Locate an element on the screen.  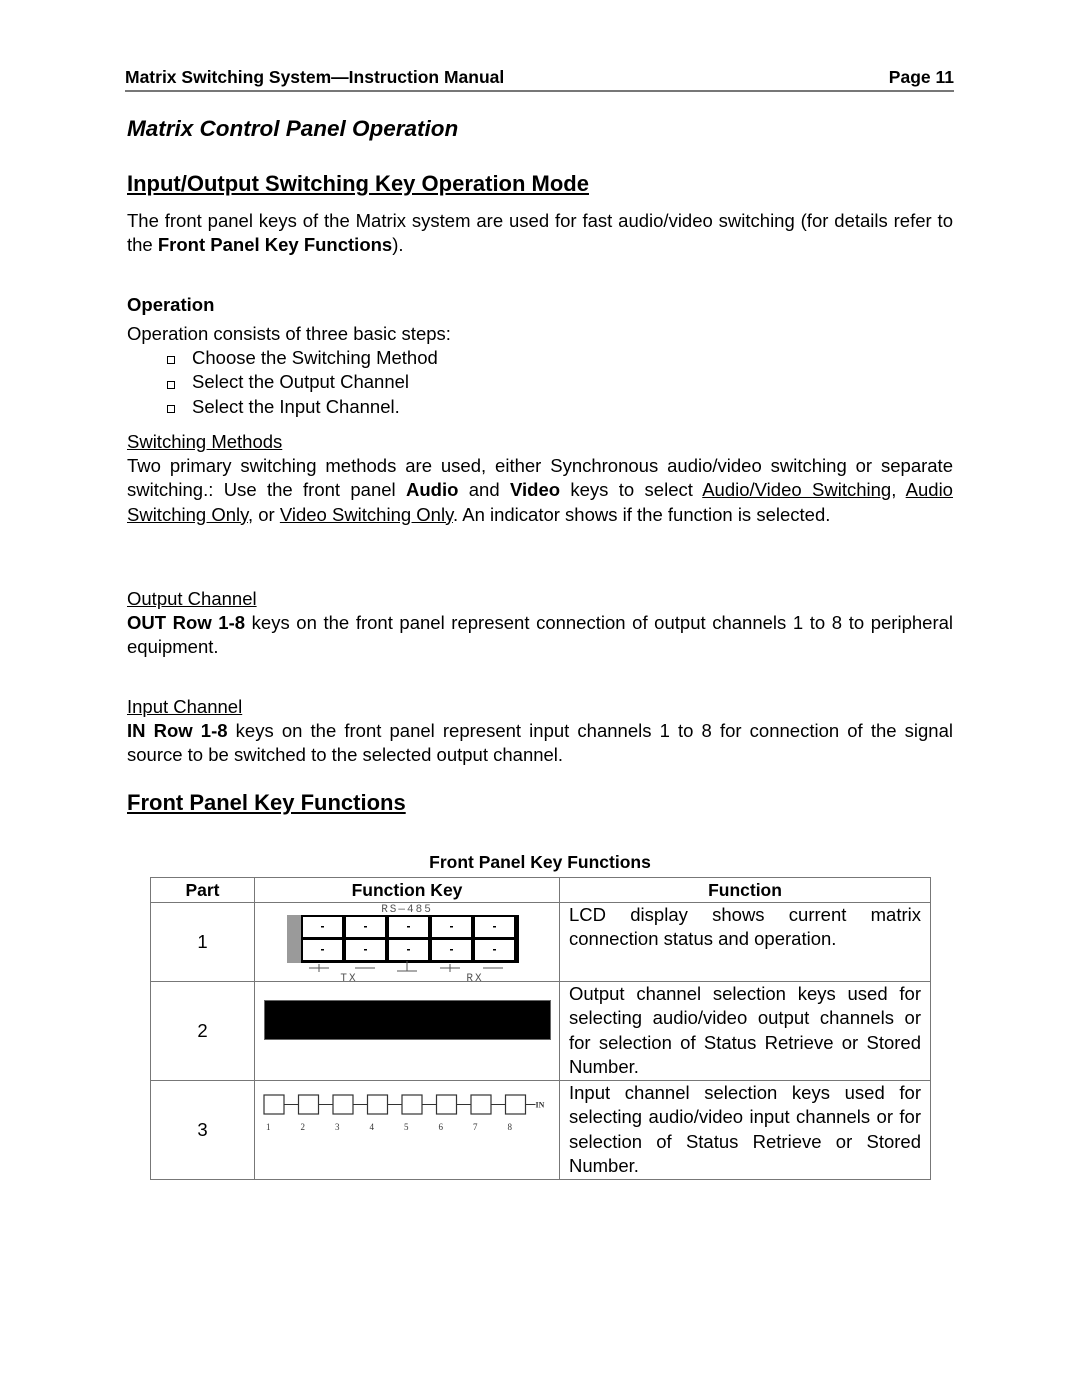
input-key-number: 7 is located at coordinates (475, 1127).